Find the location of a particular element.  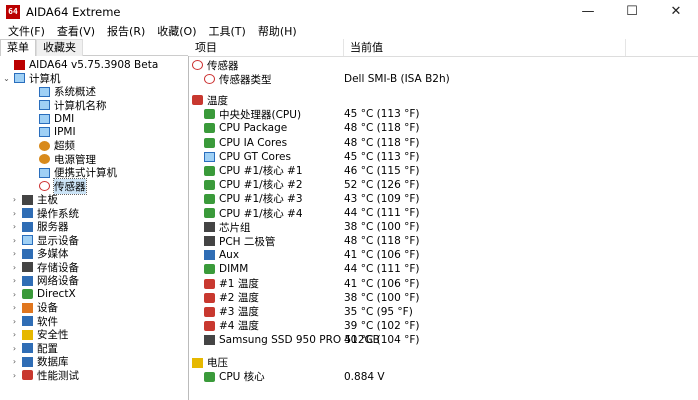

column-header-item: 项目 is located at coordinates (266, 47).